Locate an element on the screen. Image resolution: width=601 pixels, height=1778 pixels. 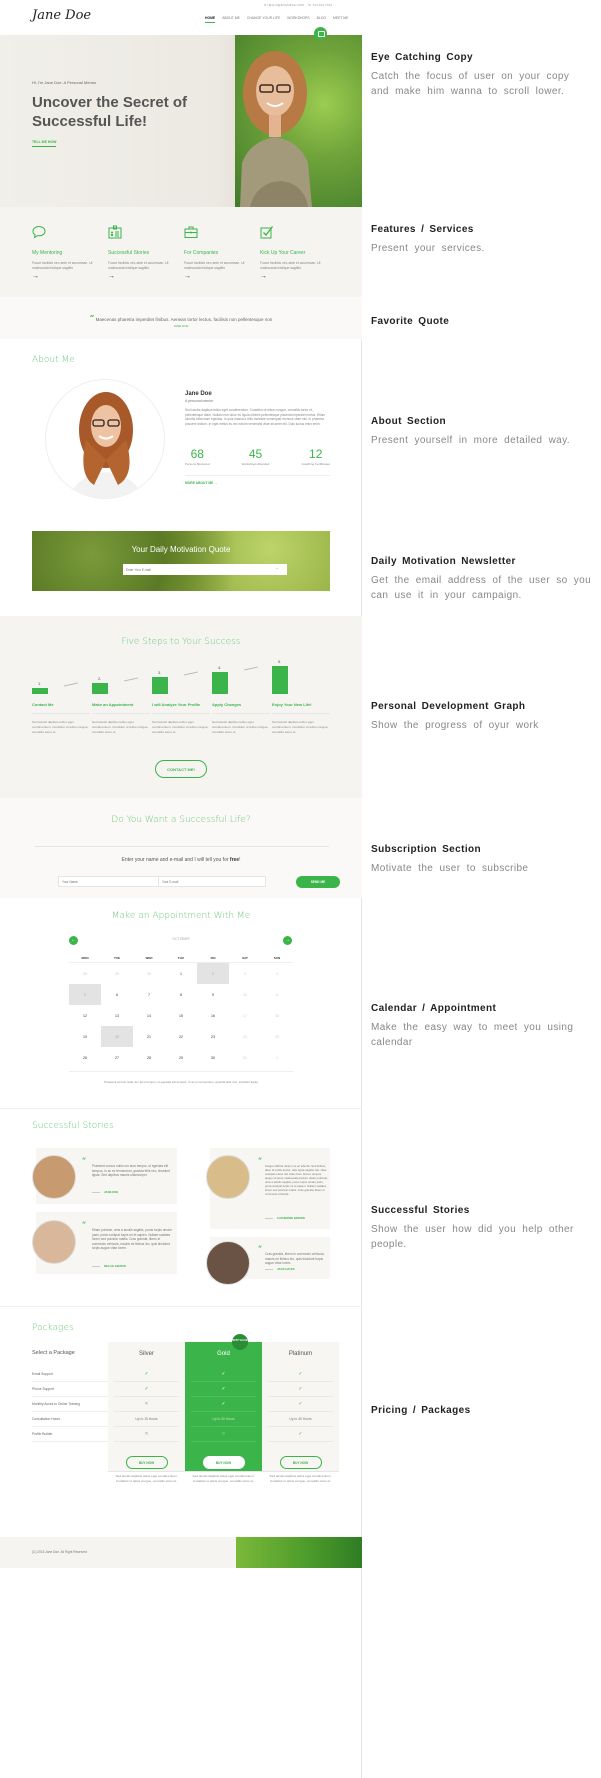
nav-change-your-life: CHANGE YOUR LIFE is located at coordinates (263, 19).